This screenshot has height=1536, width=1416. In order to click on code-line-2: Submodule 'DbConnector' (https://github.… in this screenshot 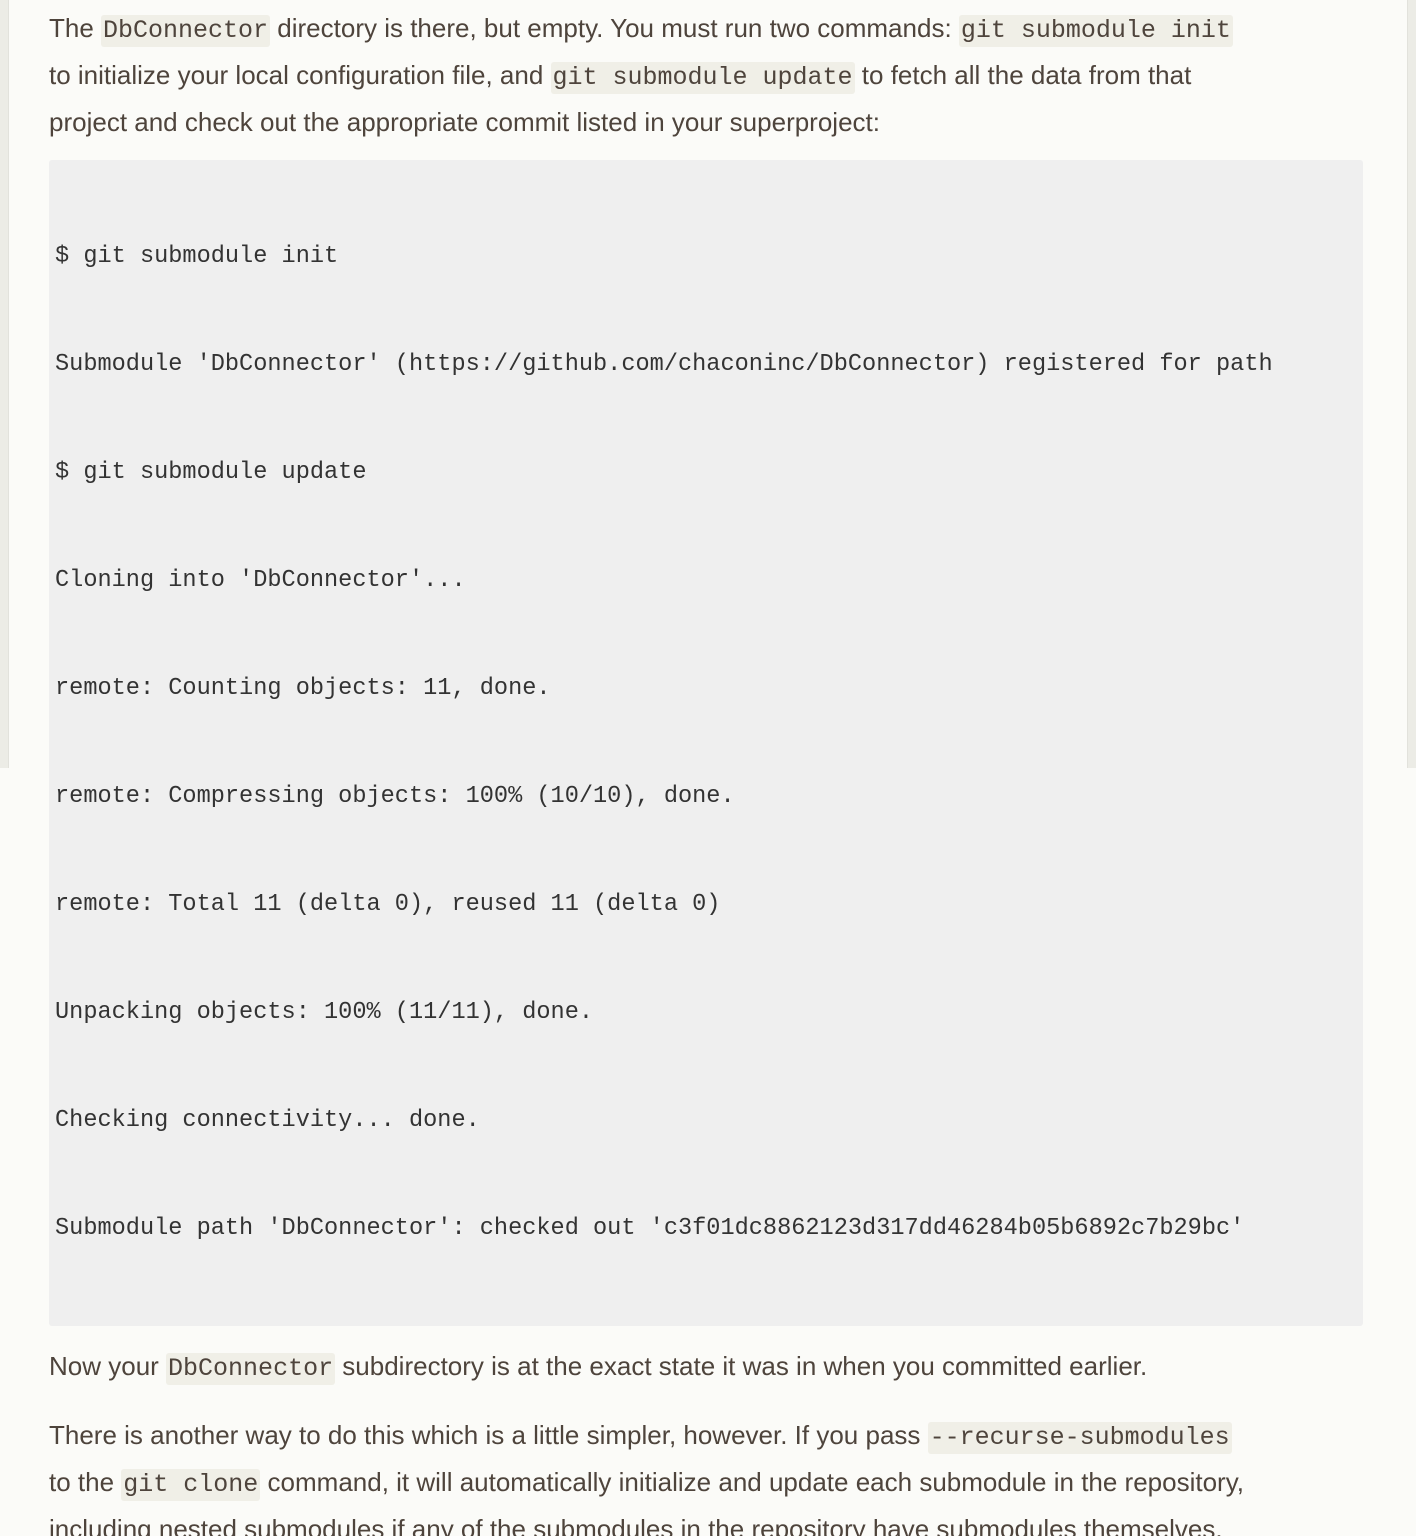, I will do `click(664, 364)`.